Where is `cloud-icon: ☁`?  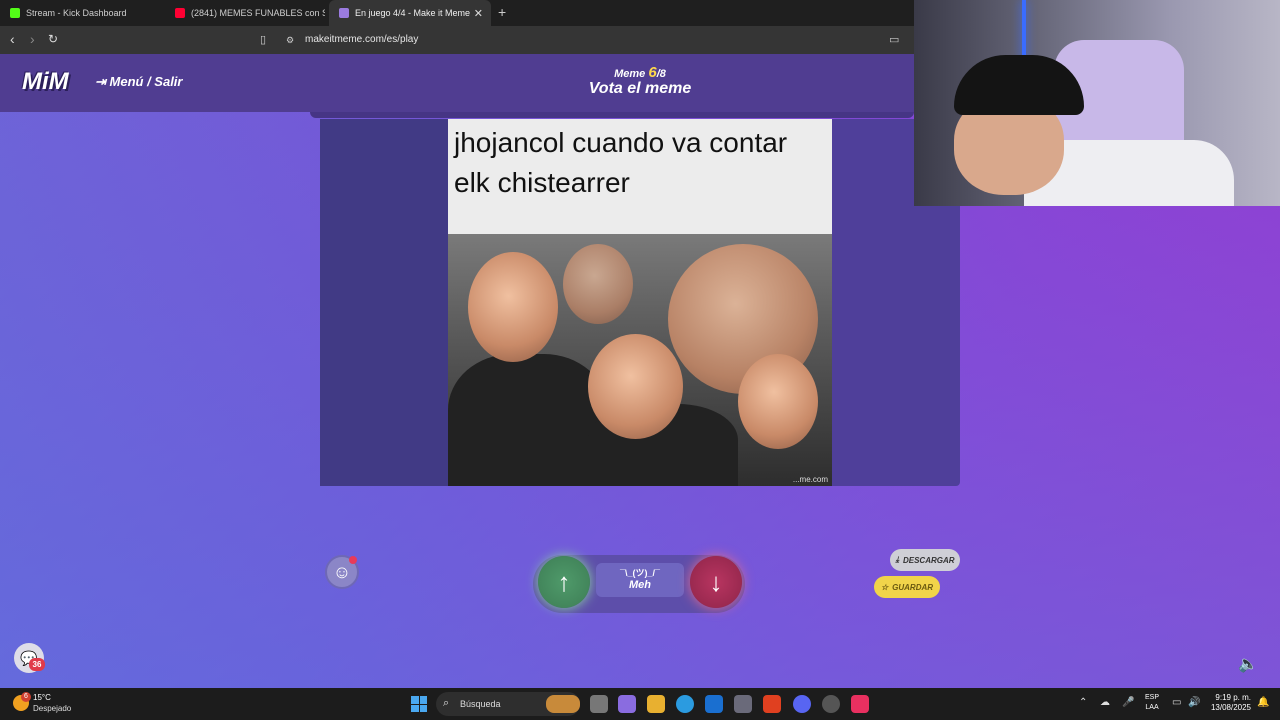 cloud-icon: ☁ is located at coordinates (1105, 702).